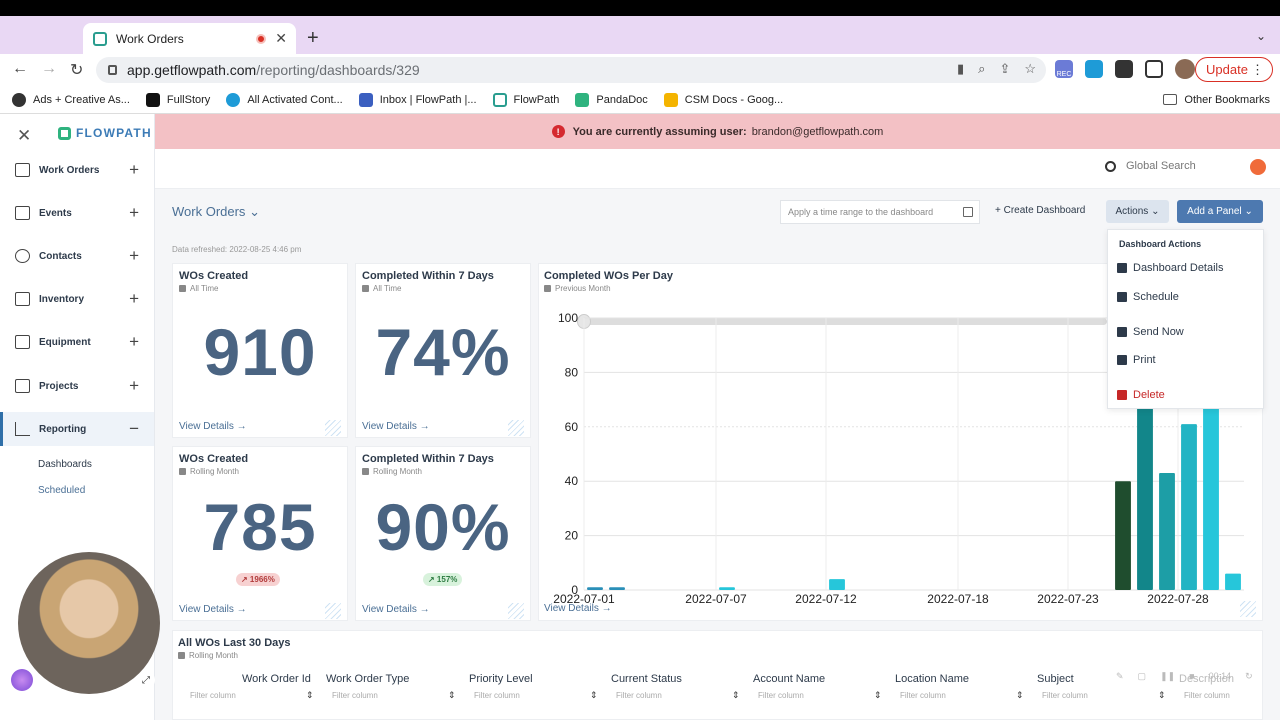  Describe the element at coordinates (1142, 676) in the screenshot. I see `screen-icon: ▢` at that location.